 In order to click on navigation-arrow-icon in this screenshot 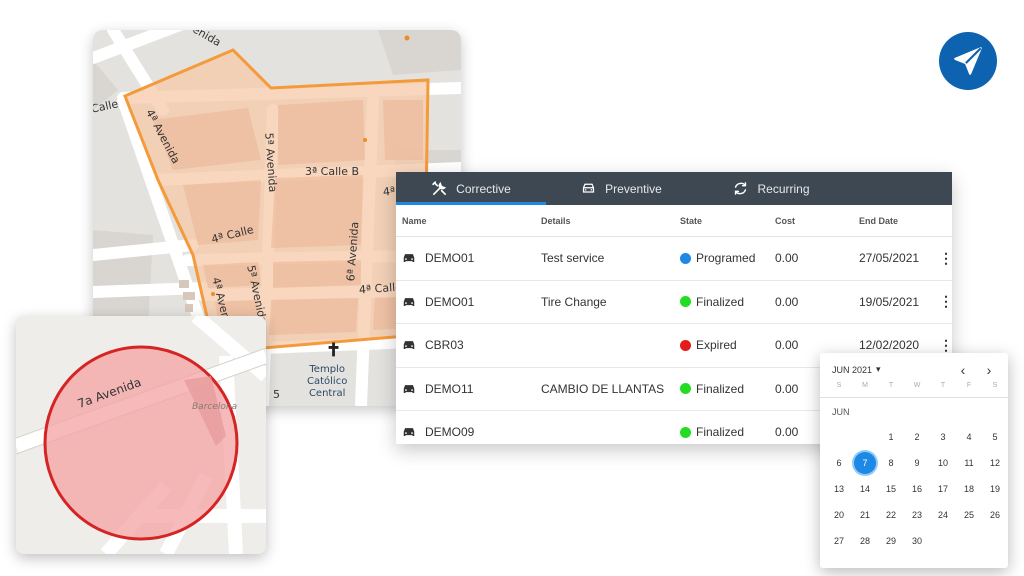, I will do `click(968, 61)`.